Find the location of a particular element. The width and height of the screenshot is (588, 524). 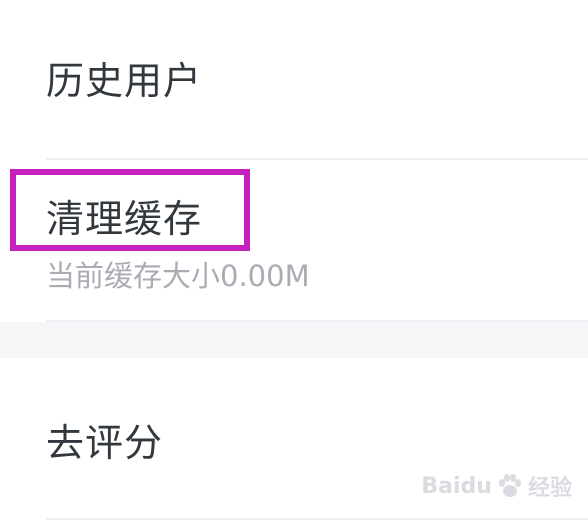

paw-icon is located at coordinates (509, 485).